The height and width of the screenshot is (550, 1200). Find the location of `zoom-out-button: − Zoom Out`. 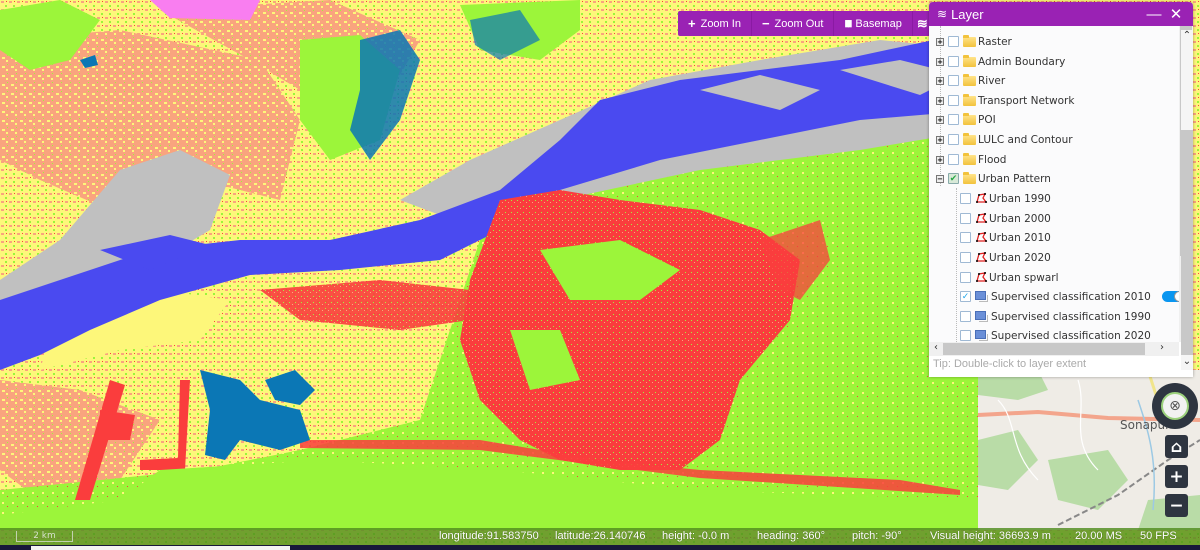

zoom-out-button: − Zoom Out is located at coordinates (793, 23).